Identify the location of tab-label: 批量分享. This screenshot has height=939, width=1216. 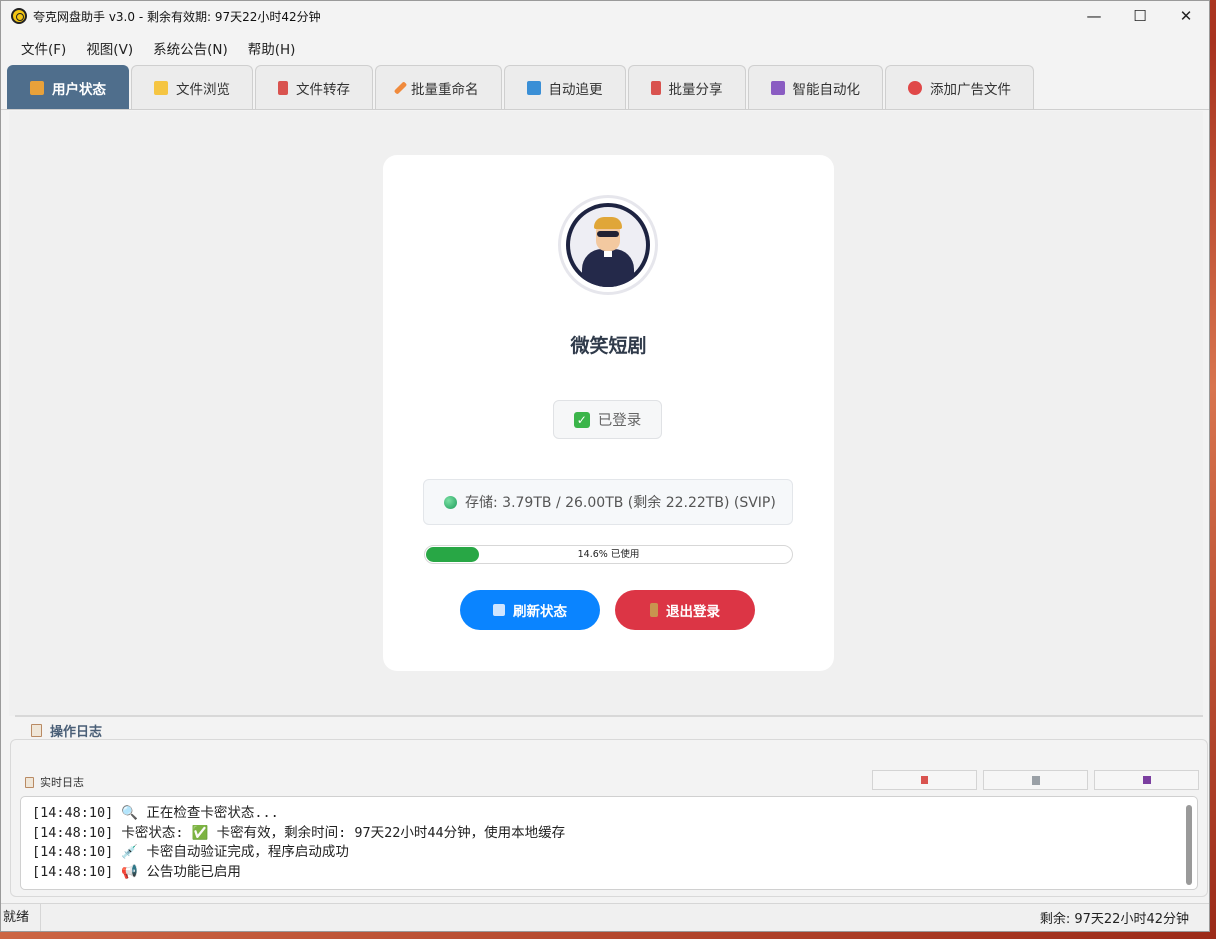
(695, 89).